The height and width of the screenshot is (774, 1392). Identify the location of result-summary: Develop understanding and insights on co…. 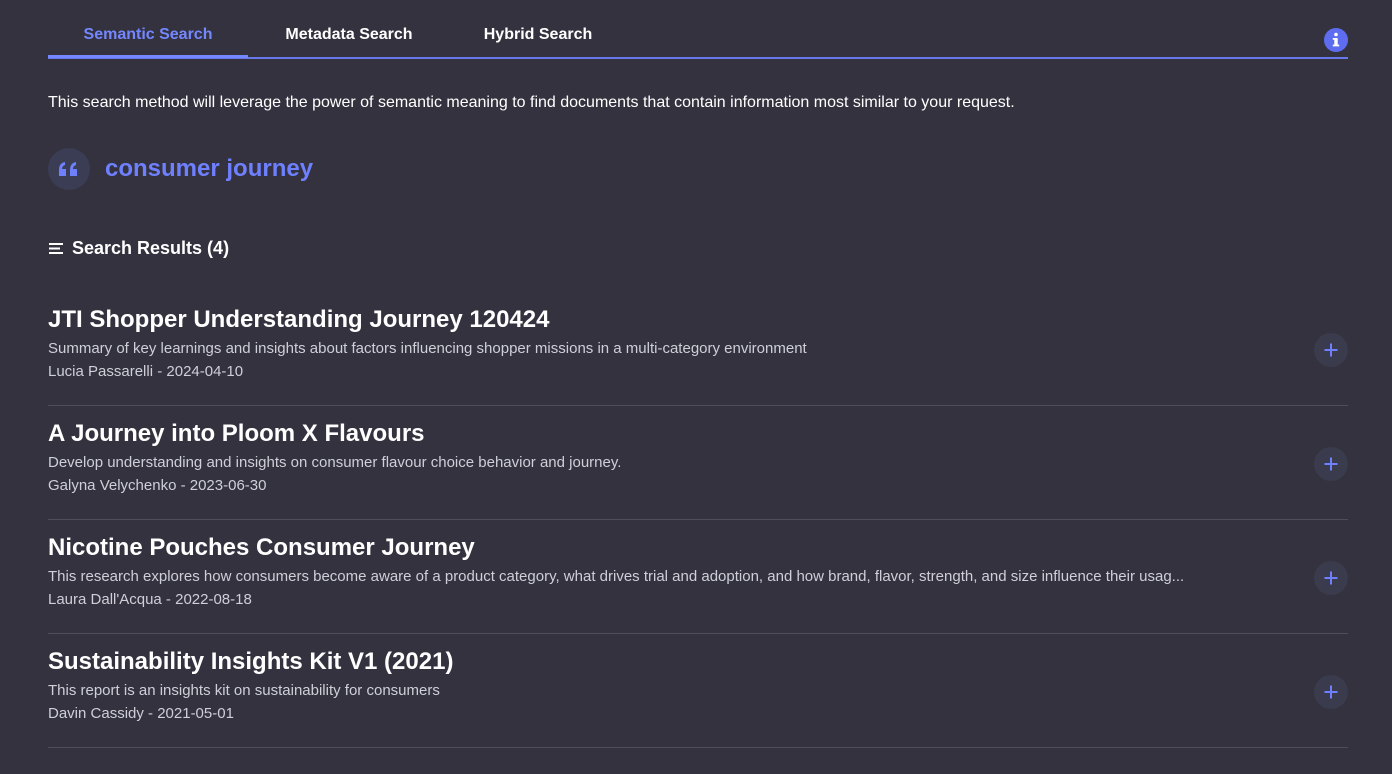
(335, 462).